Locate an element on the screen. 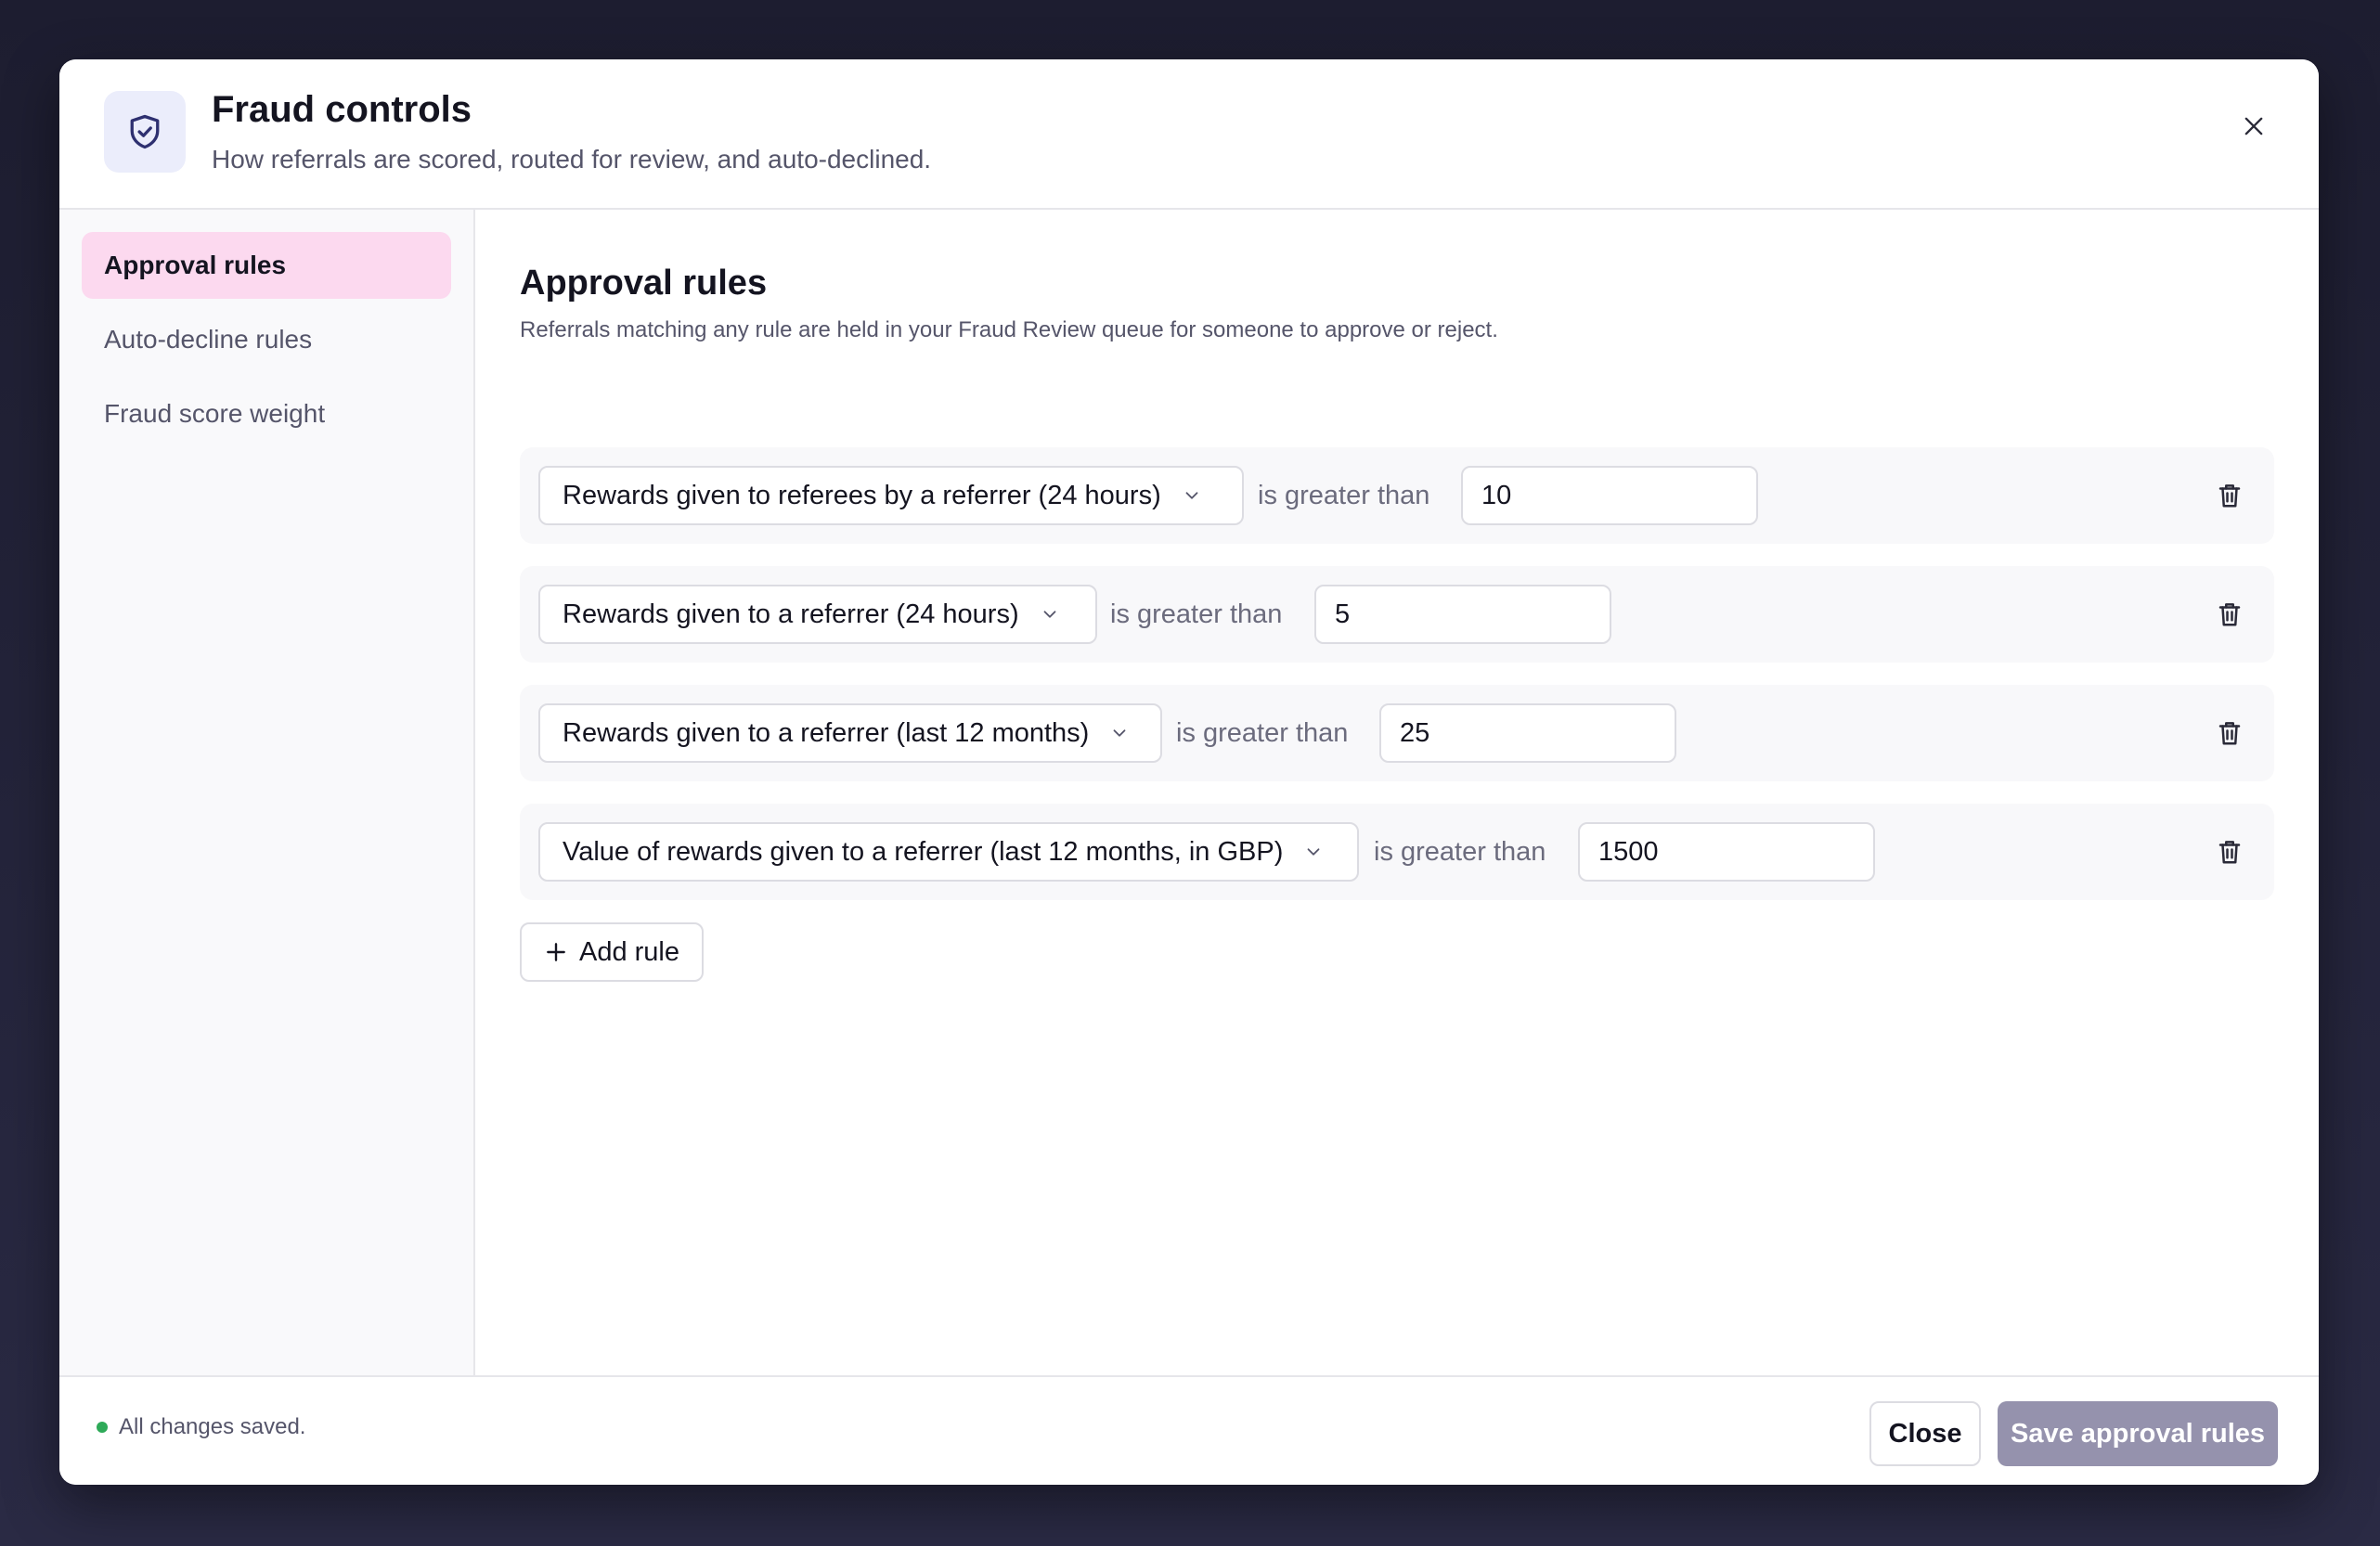 This screenshot has height=1546, width=2380. add-rule-label: Add rule is located at coordinates (628, 951).